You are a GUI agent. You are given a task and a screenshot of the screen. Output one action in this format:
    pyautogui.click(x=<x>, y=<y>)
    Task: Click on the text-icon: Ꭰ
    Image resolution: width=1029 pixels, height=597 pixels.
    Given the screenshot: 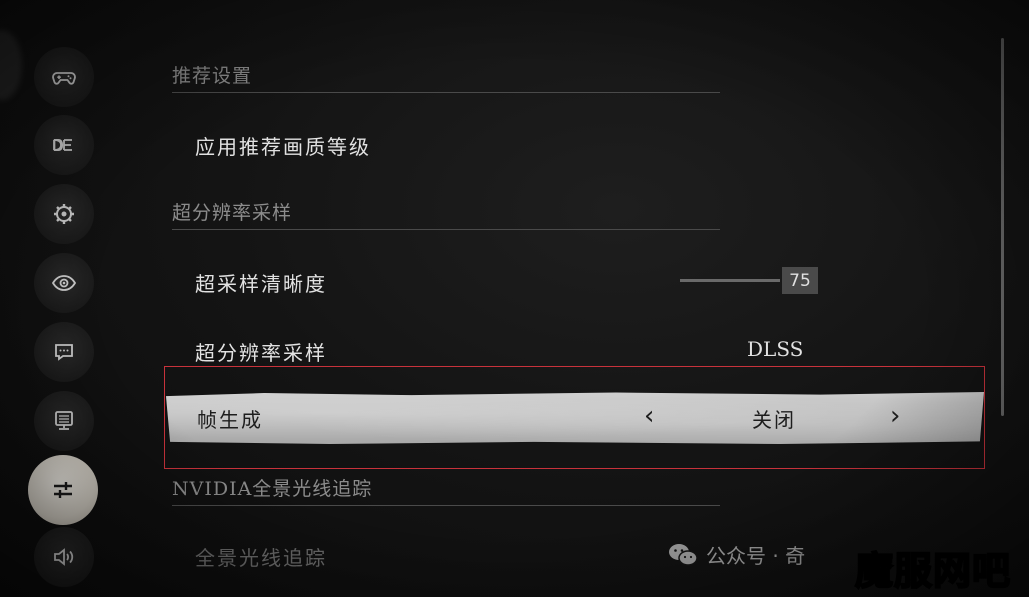 What is the action you would take?
    pyautogui.click(x=62, y=145)
    